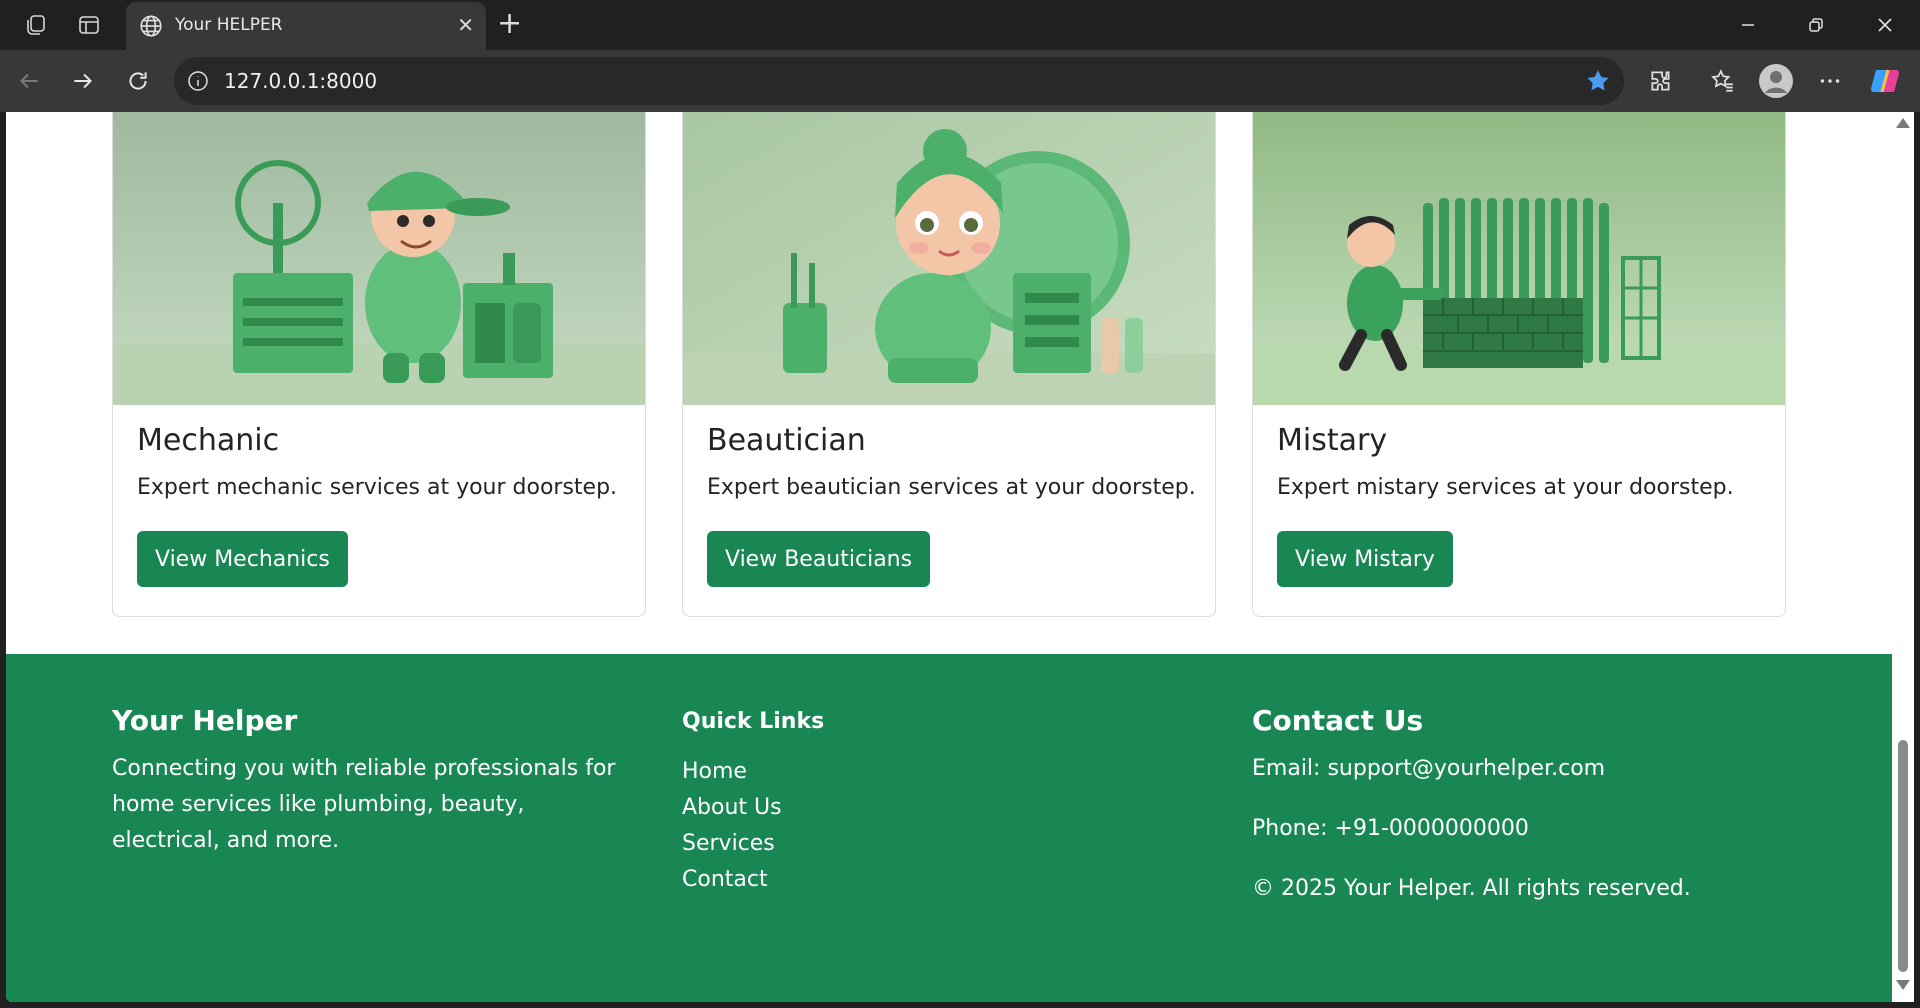 This screenshot has width=1920, height=1008. Describe the element at coordinates (36, 25) in the screenshot. I see `workspaces-icon` at that location.